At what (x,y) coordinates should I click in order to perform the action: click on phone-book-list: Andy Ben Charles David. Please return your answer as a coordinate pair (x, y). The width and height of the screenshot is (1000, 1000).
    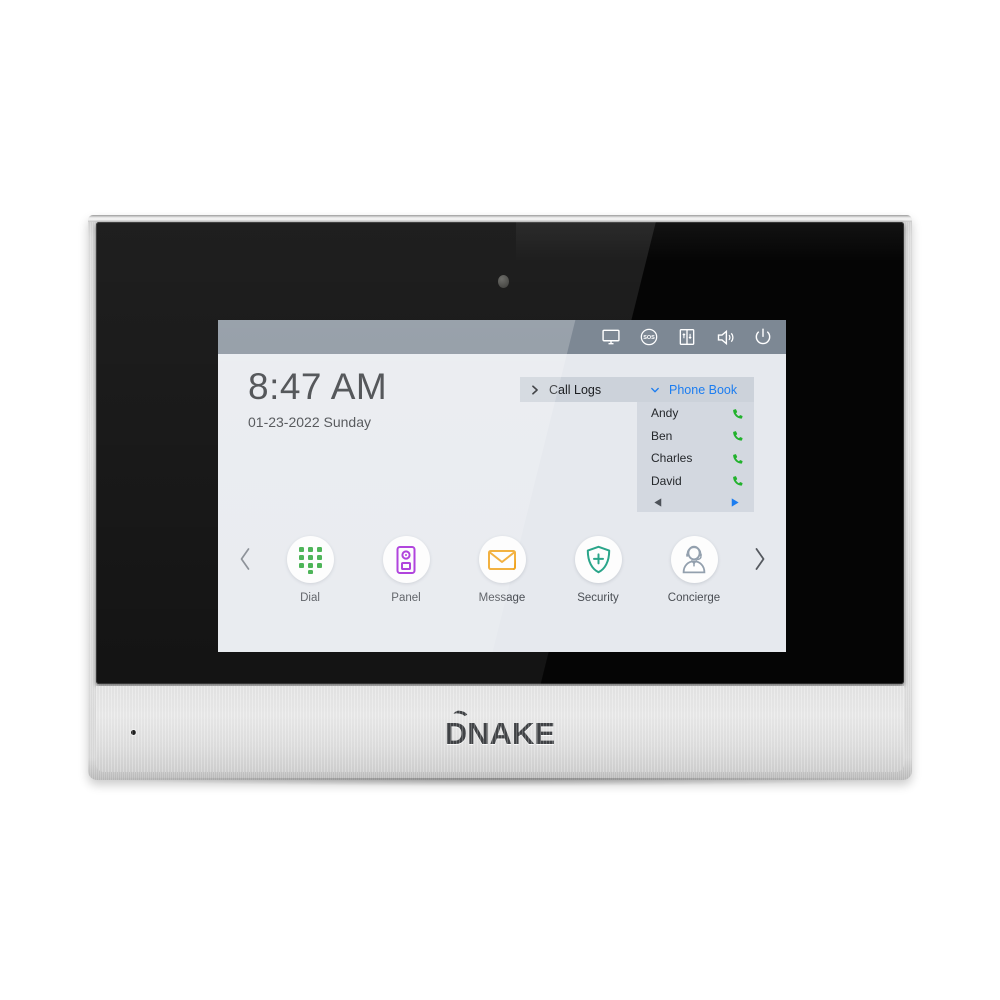
    Looking at the image, I should click on (695, 457).